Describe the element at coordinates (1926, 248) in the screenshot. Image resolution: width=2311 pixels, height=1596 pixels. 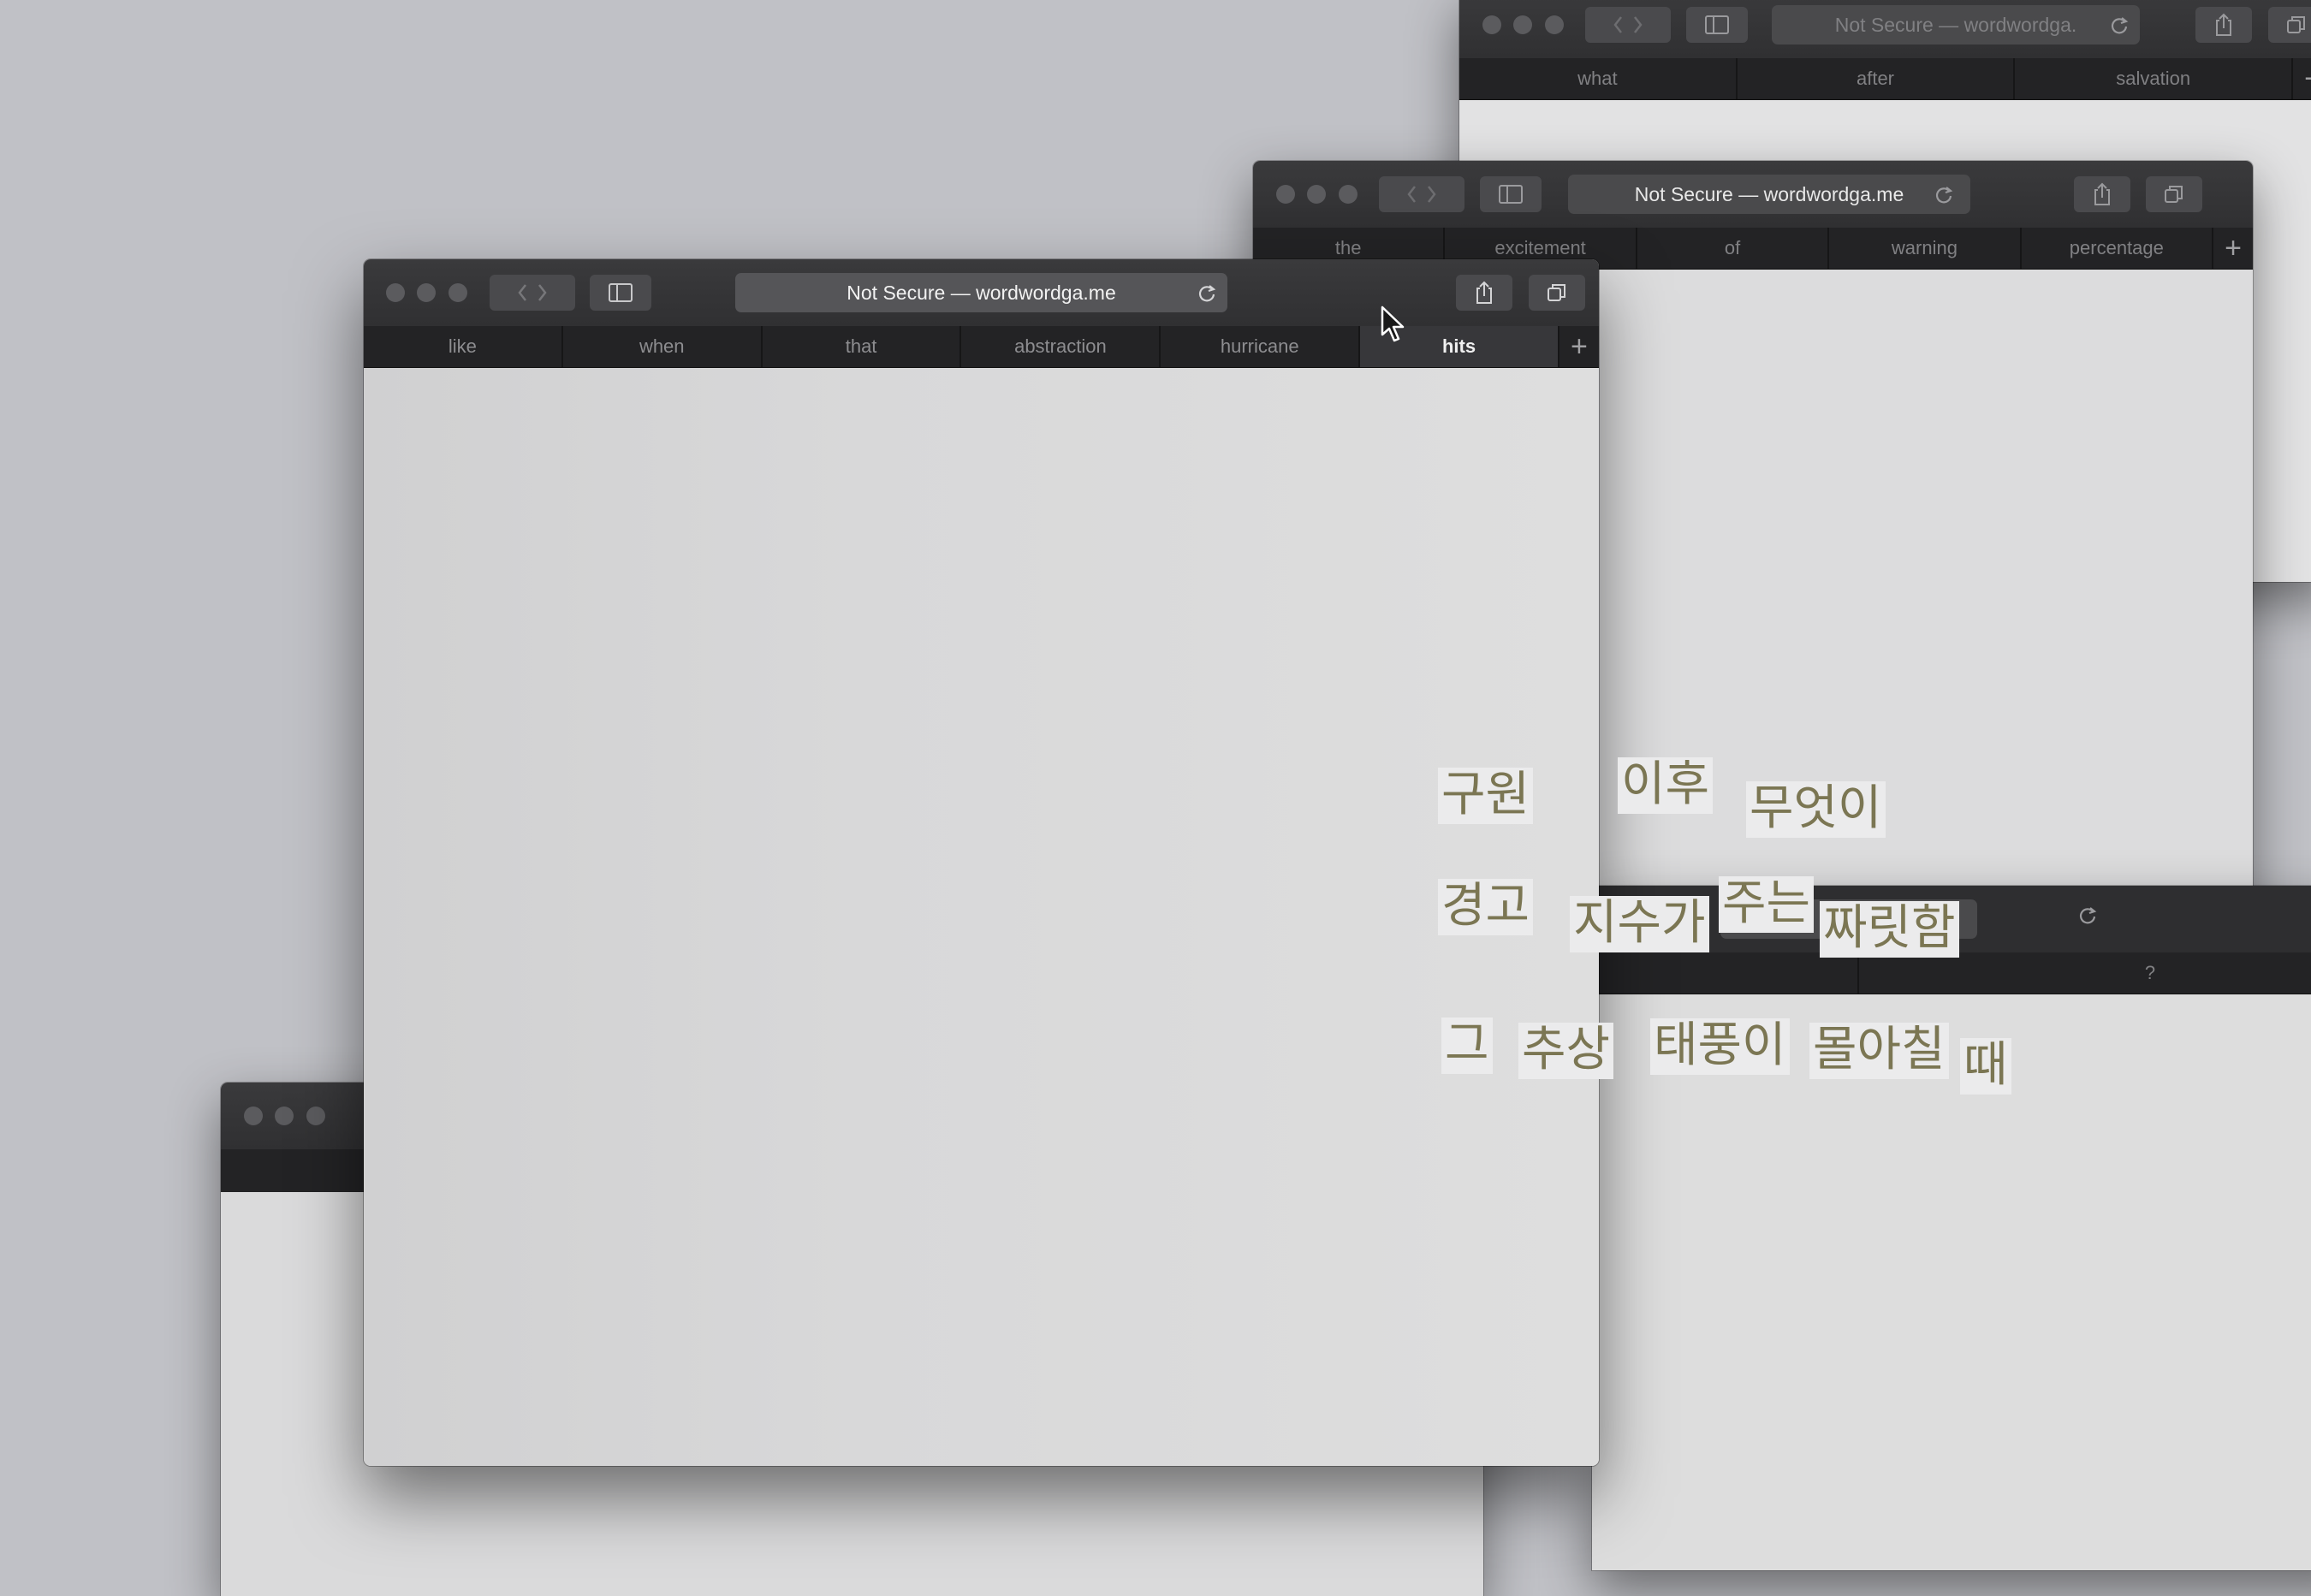
I see `tab: warning` at that location.